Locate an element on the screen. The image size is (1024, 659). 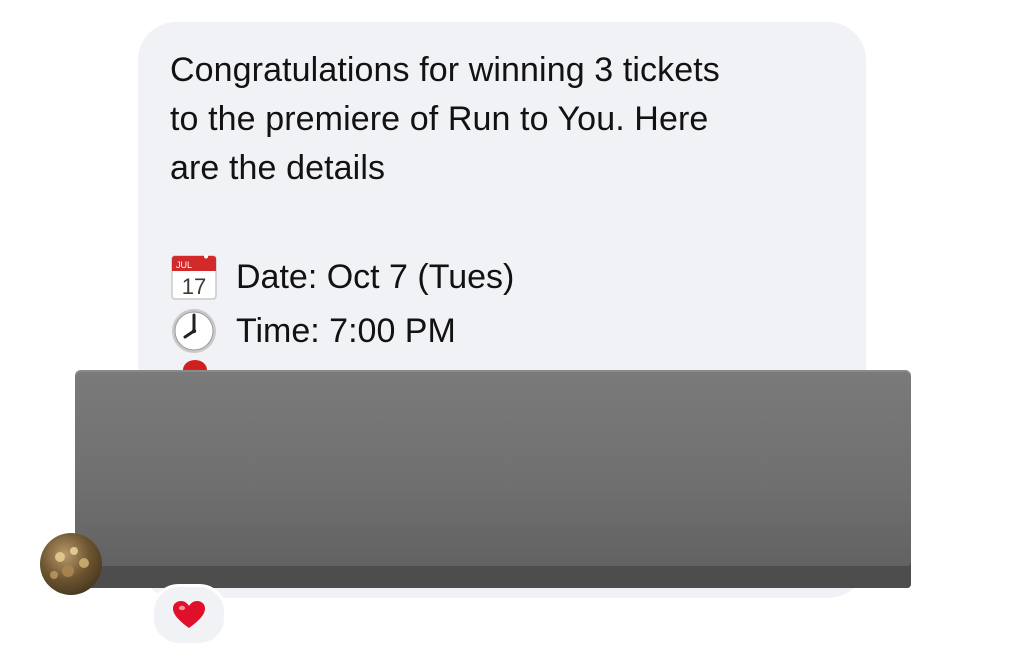
avatar is located at coordinates (71, 564).